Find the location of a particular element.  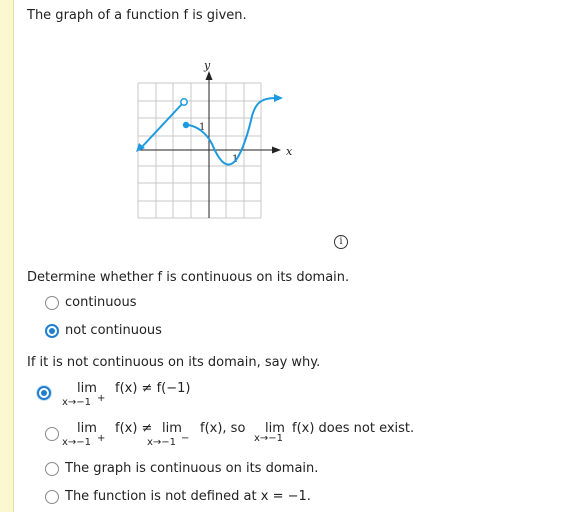

reason-1-lim: lim is located at coordinates (87, 388).